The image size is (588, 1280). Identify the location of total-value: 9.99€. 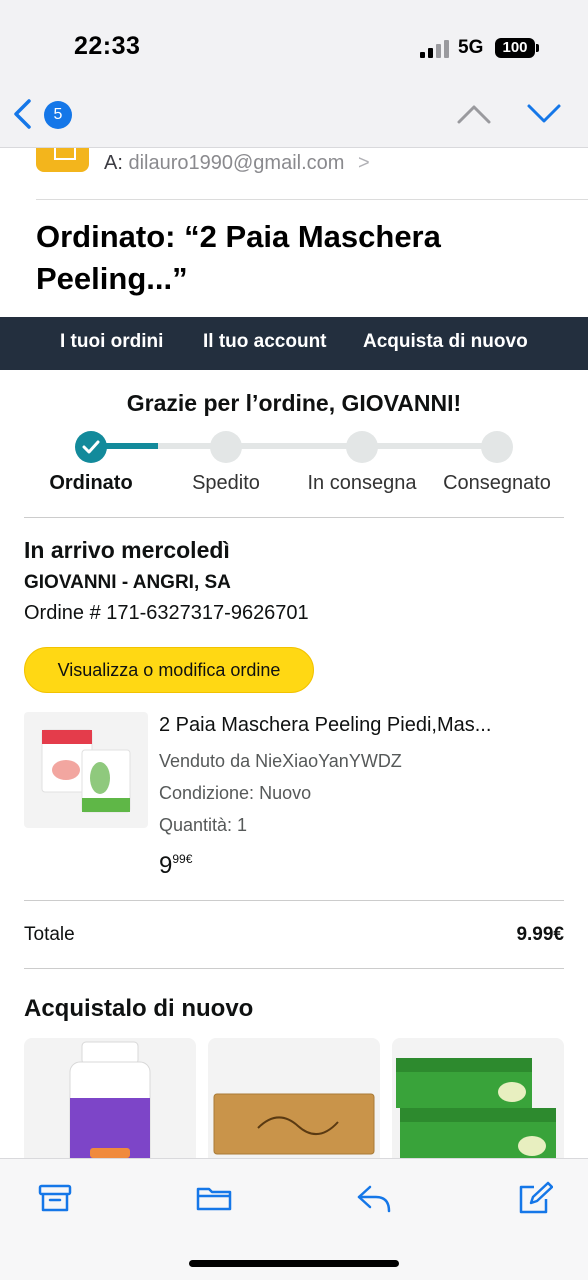
(540, 934).